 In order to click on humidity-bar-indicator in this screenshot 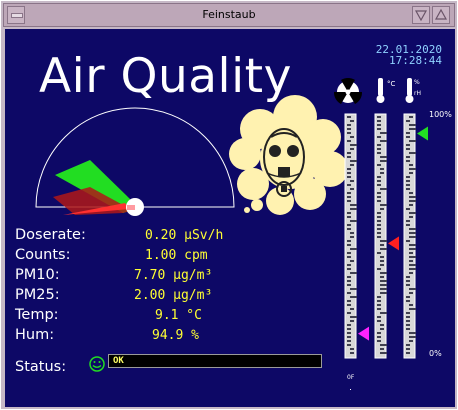, I will do `click(422, 133)`.